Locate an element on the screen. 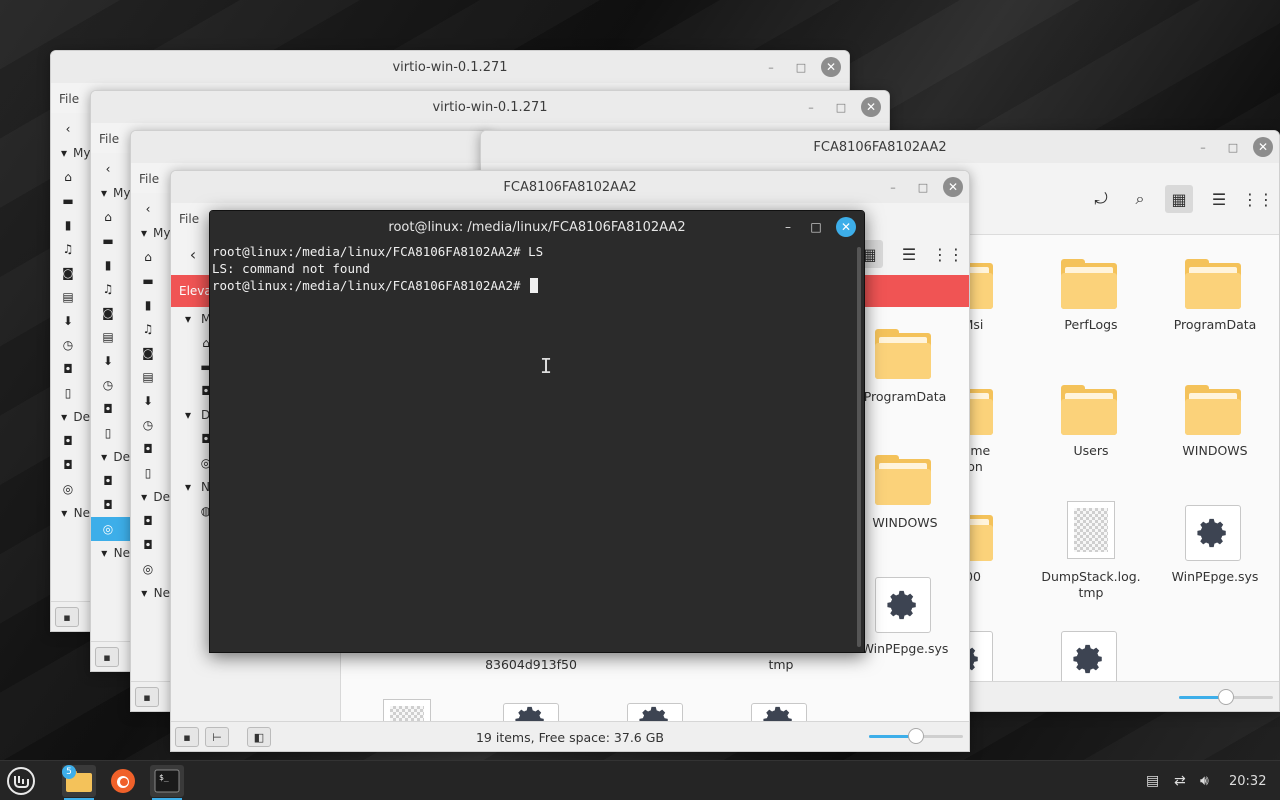 This screenshot has width=1280, height=800. trash-icon: ▯ is located at coordinates (108, 433).